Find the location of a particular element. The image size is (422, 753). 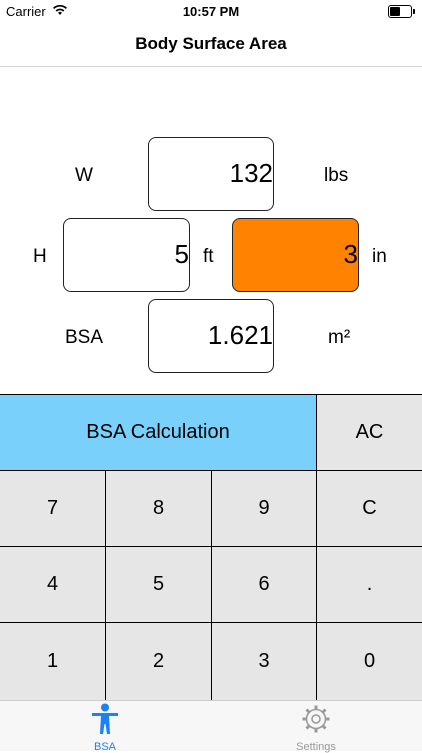

bsa-calculation-button: BSA Calculation is located at coordinates (158, 432).